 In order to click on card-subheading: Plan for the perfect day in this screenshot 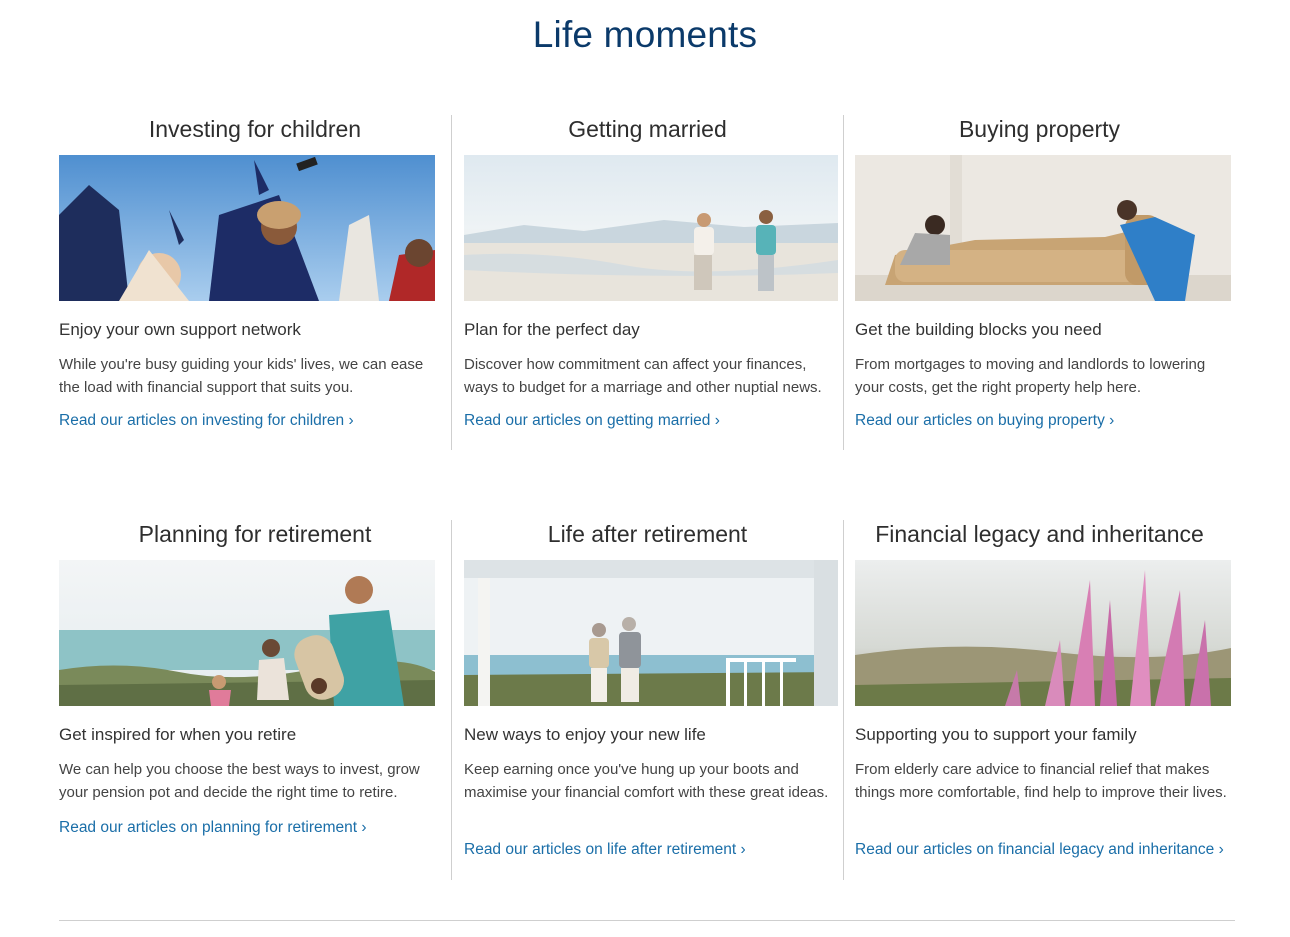, I will do `click(552, 329)`.